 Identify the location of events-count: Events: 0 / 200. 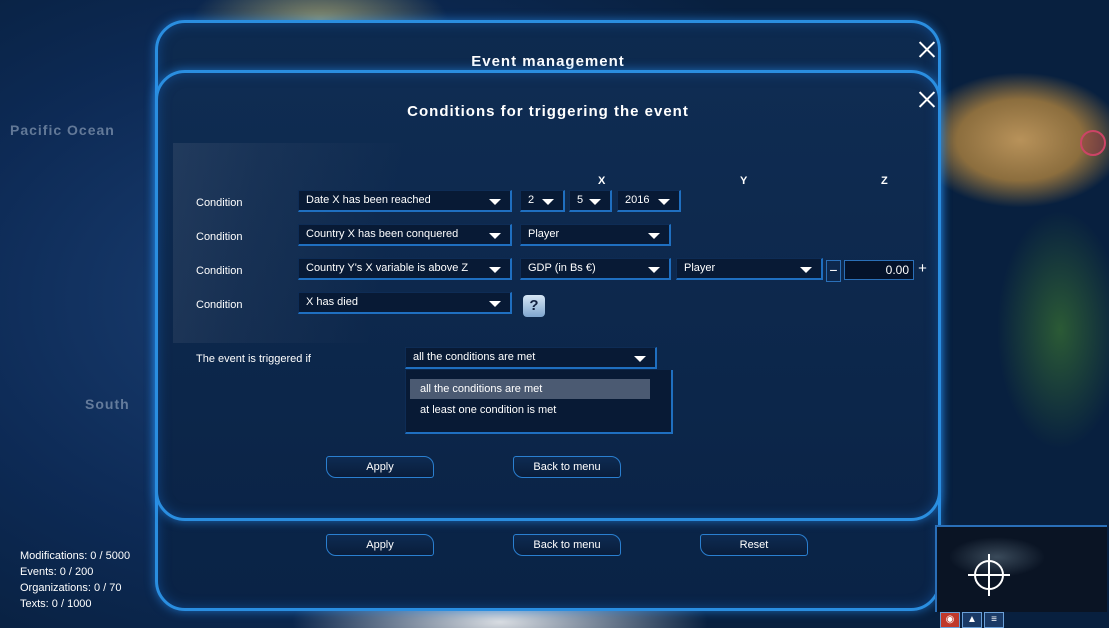
(57, 572).